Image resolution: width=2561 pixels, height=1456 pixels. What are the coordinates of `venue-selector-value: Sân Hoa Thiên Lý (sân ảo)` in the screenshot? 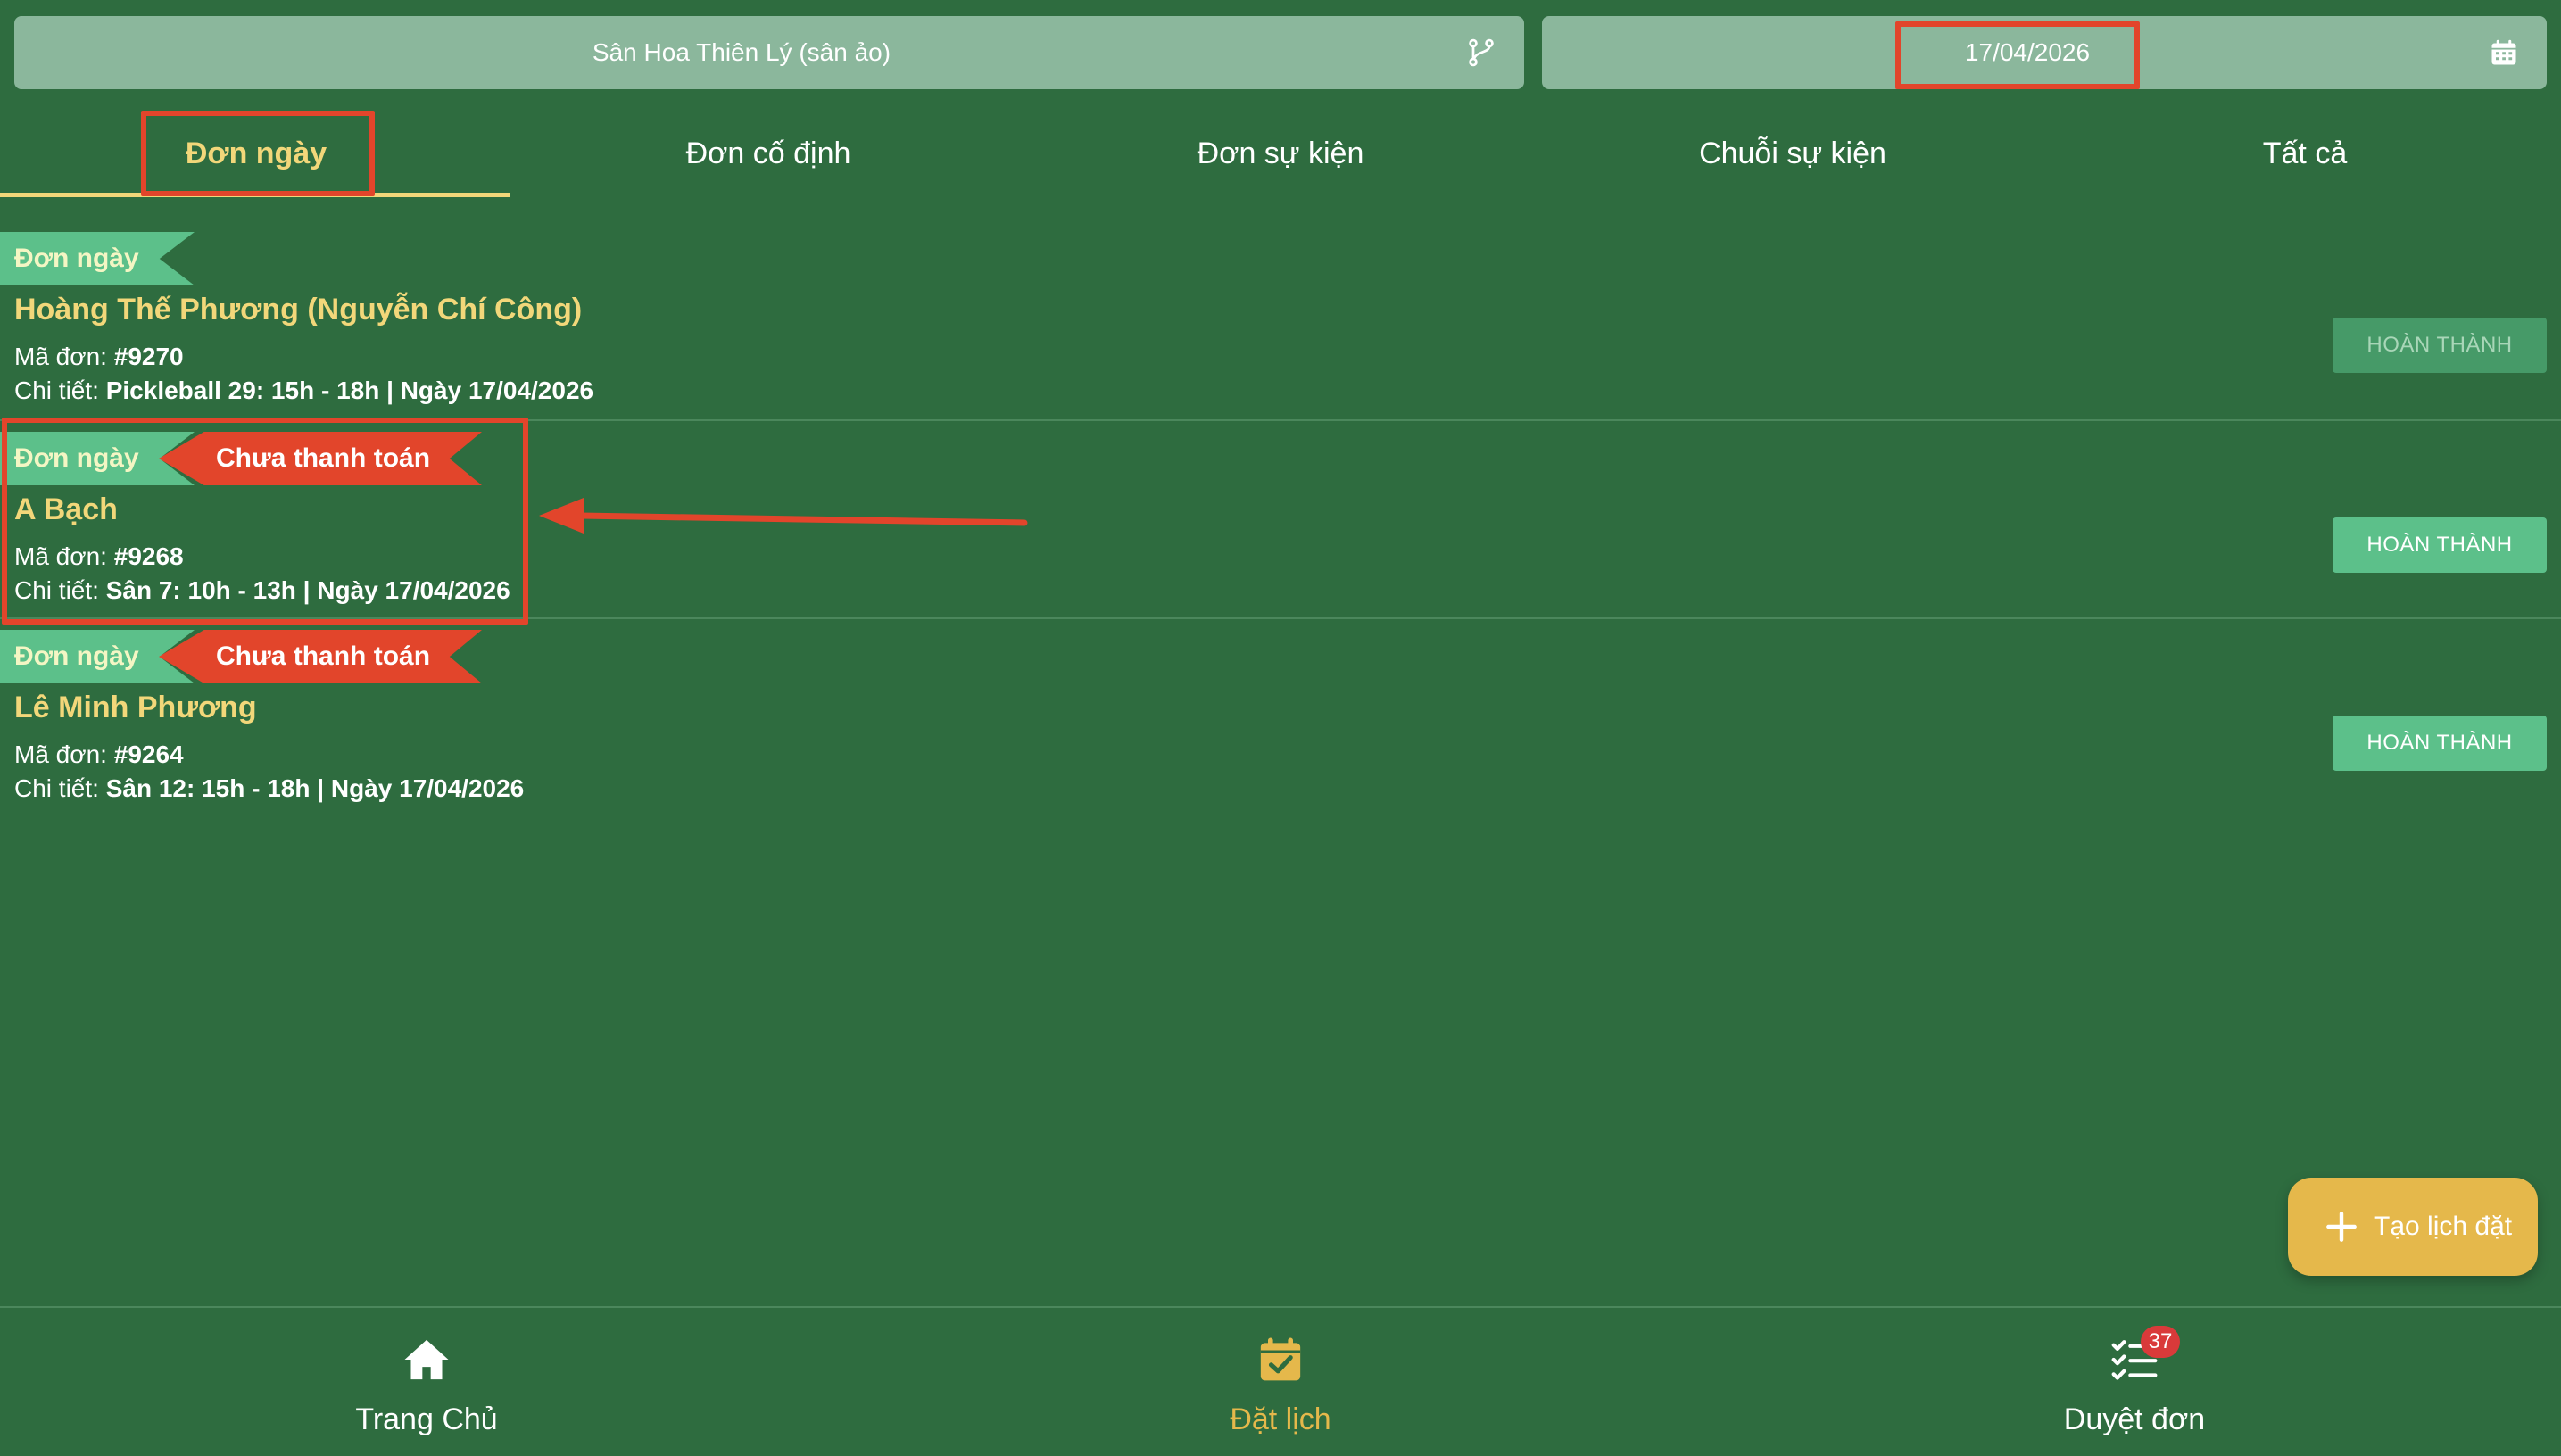 It's located at (741, 52).